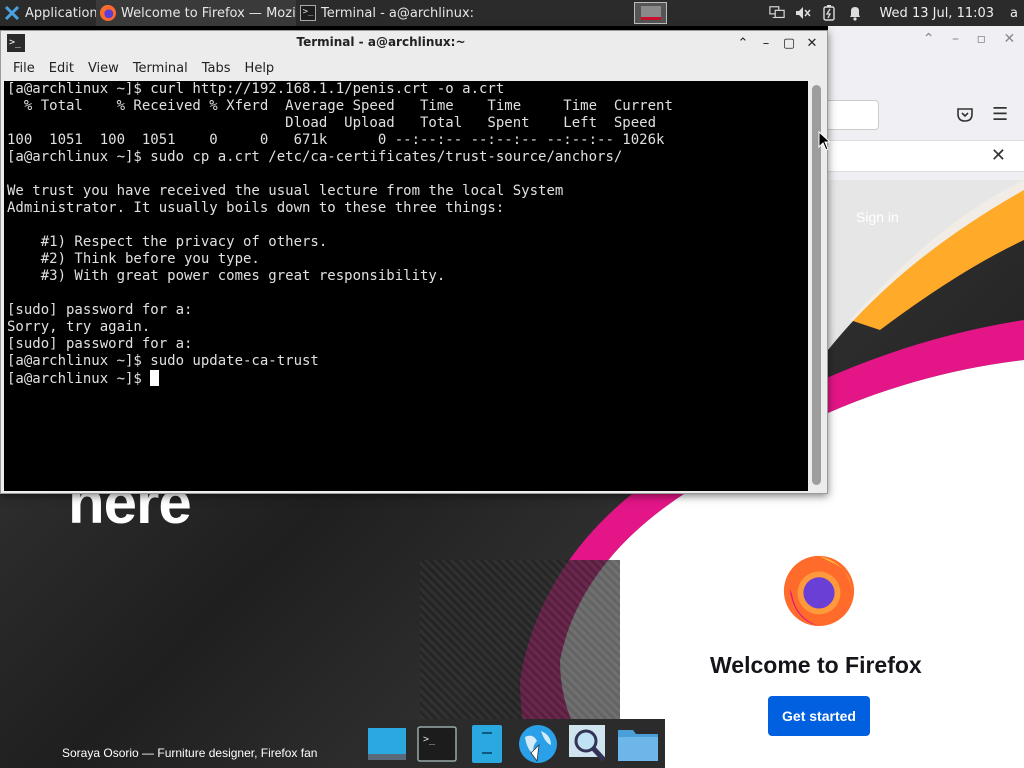  Describe the element at coordinates (855, 13) in the screenshot. I see `notification-bell-icon` at that location.